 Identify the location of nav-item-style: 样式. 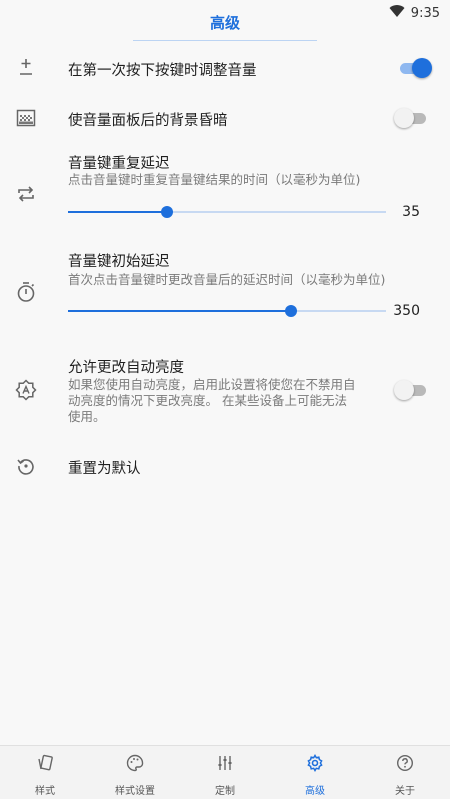
(45, 772).